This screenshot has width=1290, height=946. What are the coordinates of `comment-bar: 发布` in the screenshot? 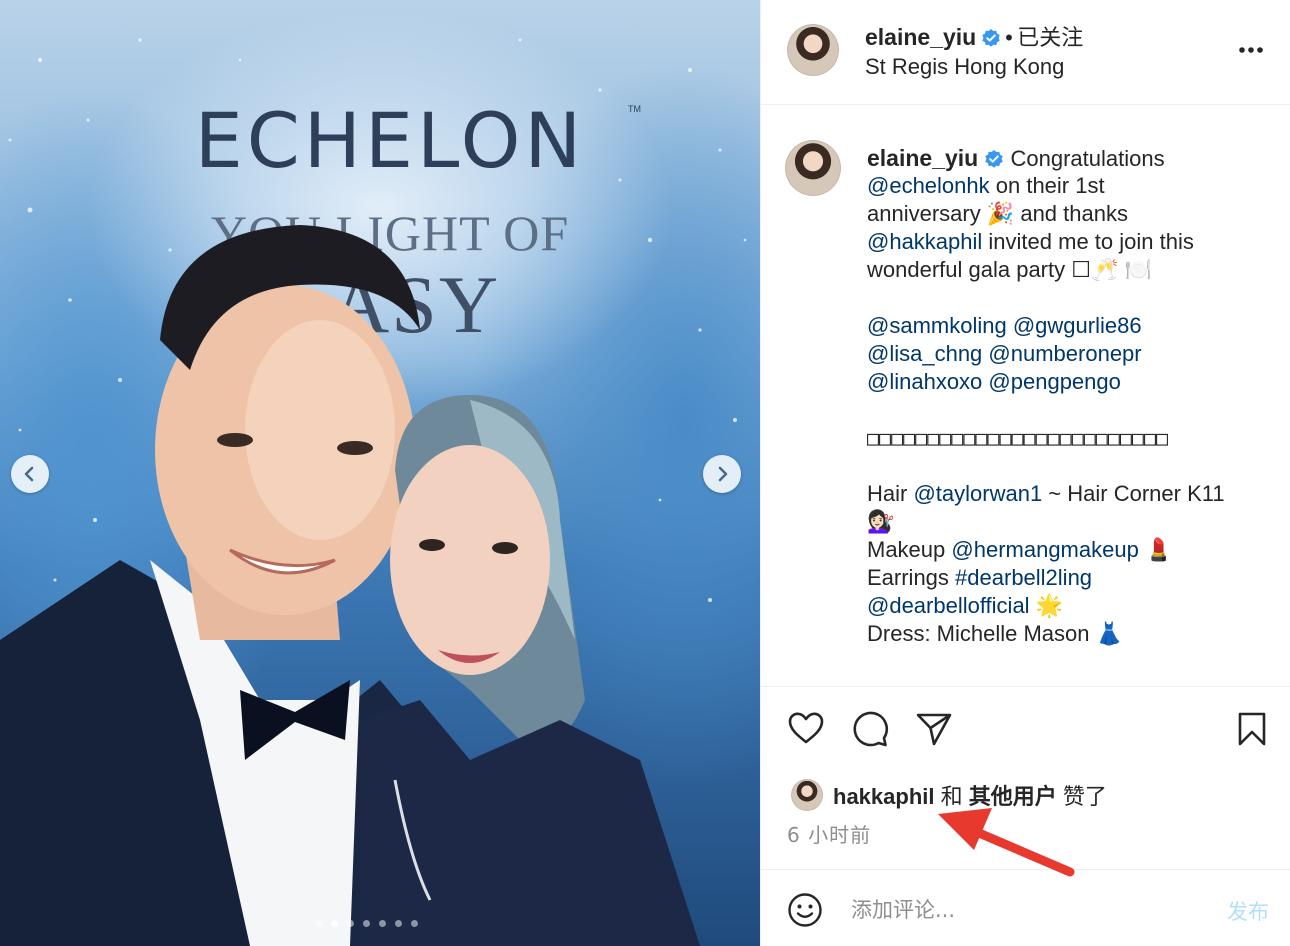 It's located at (1025, 908).